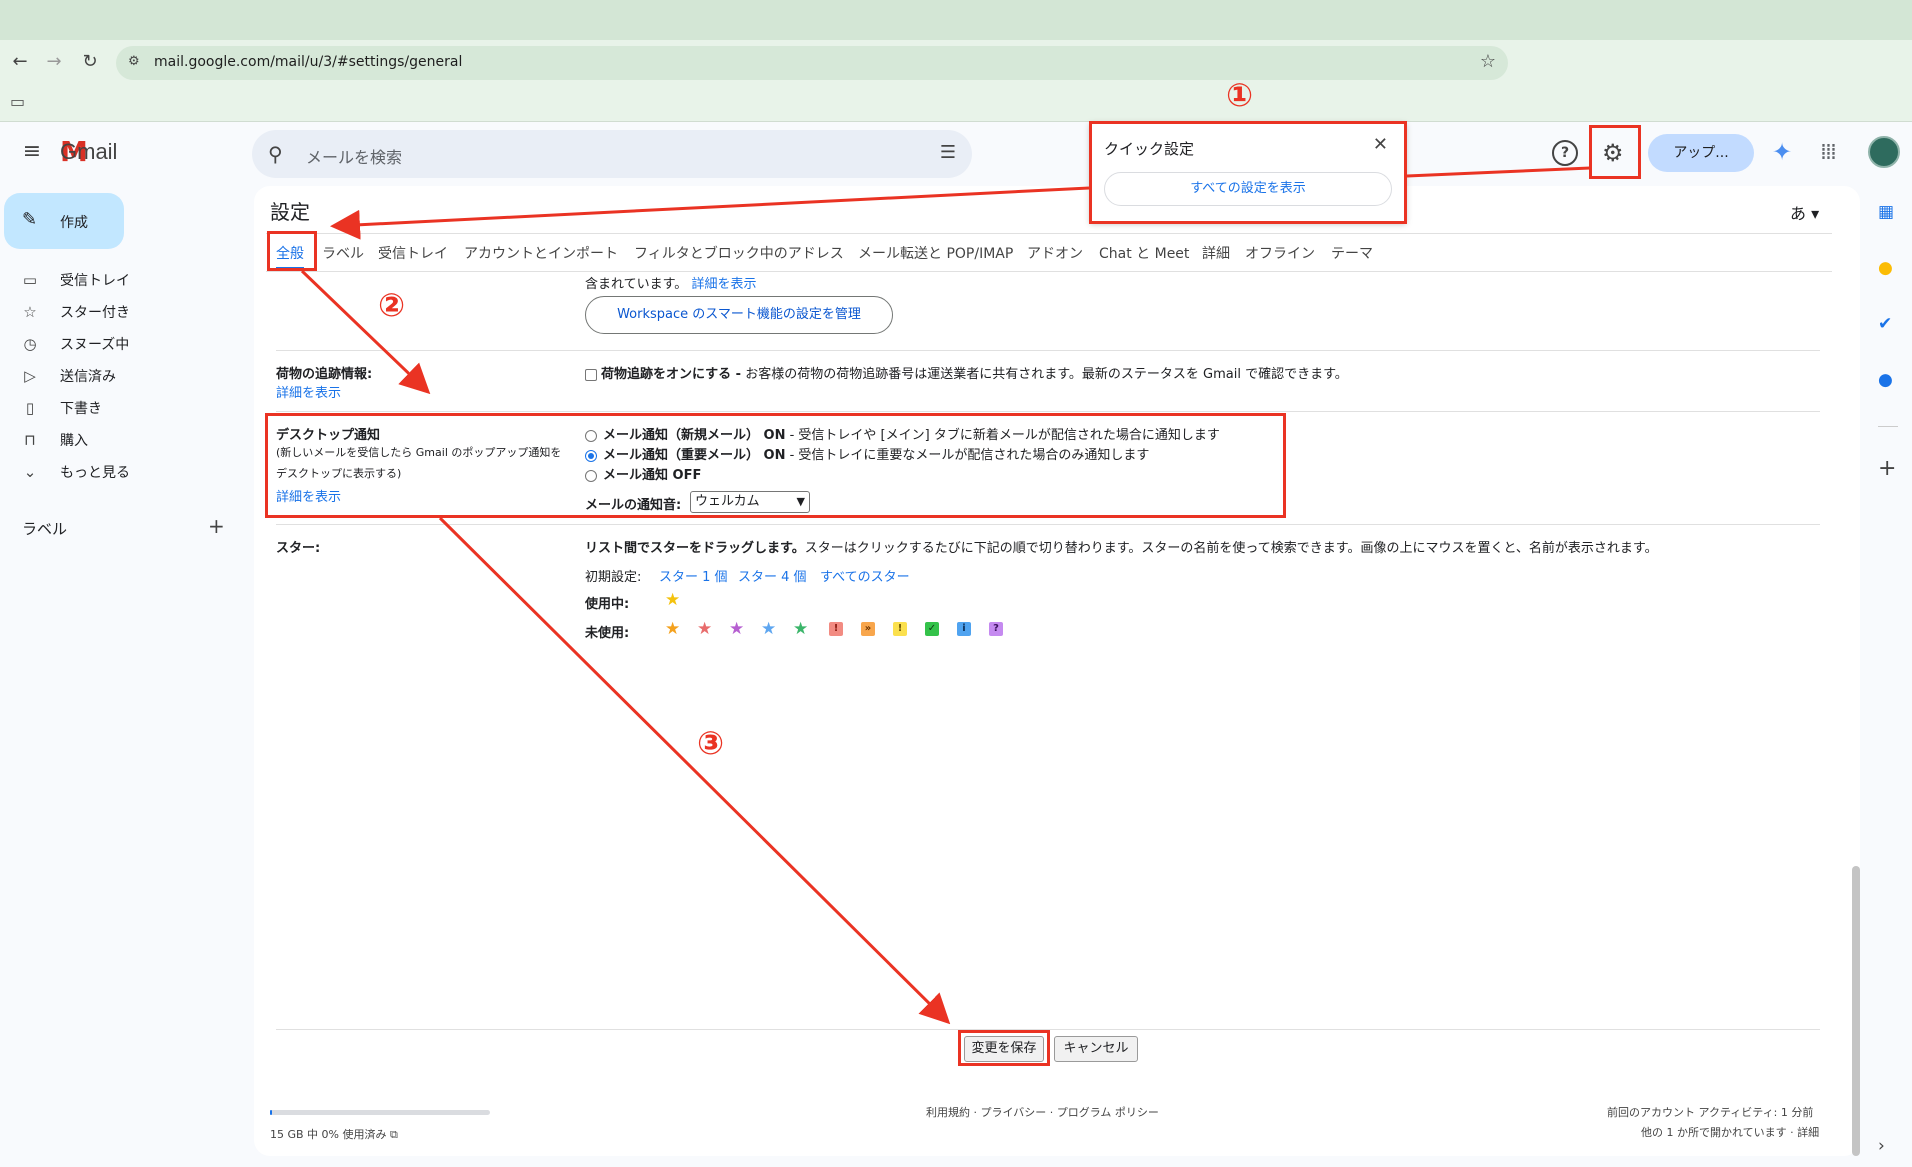 The height and width of the screenshot is (1167, 1912). Describe the element at coordinates (671, 284) in the screenshot. I see `smart-features-text: 含まれています。 詳細を表示` at that location.